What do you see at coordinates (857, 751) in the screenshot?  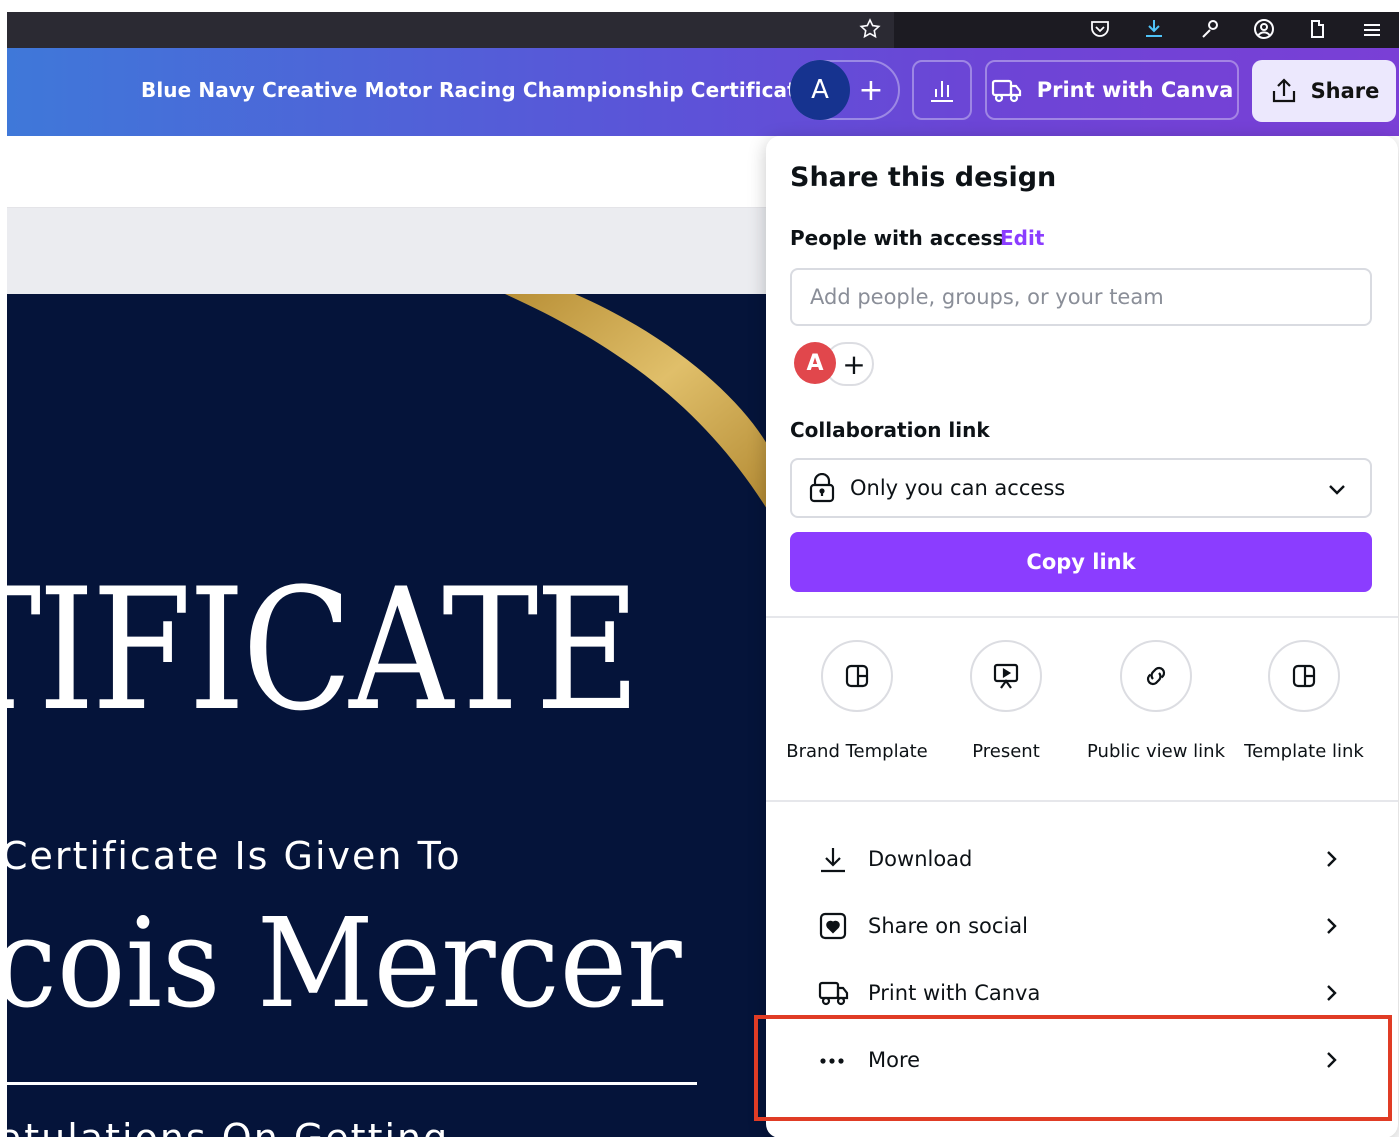 I see `brand-template-label: Brand Template` at bounding box center [857, 751].